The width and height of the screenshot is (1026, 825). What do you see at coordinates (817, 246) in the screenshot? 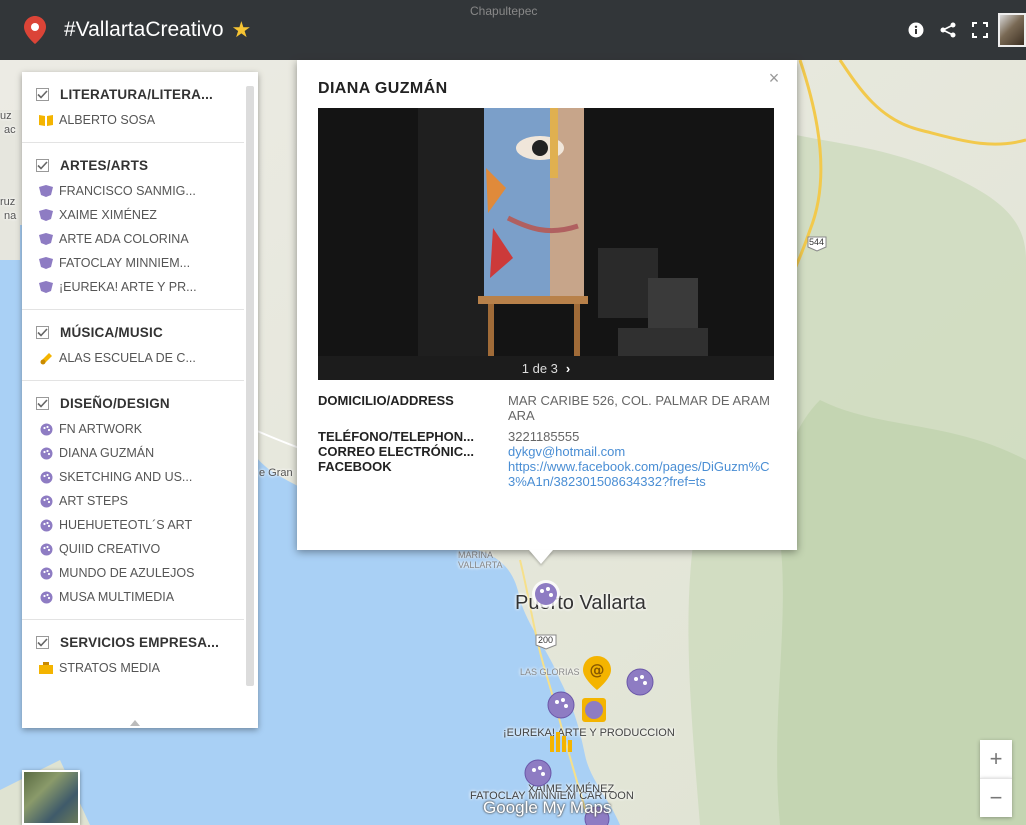
I see `road-shield-544: 544` at bounding box center [817, 246].